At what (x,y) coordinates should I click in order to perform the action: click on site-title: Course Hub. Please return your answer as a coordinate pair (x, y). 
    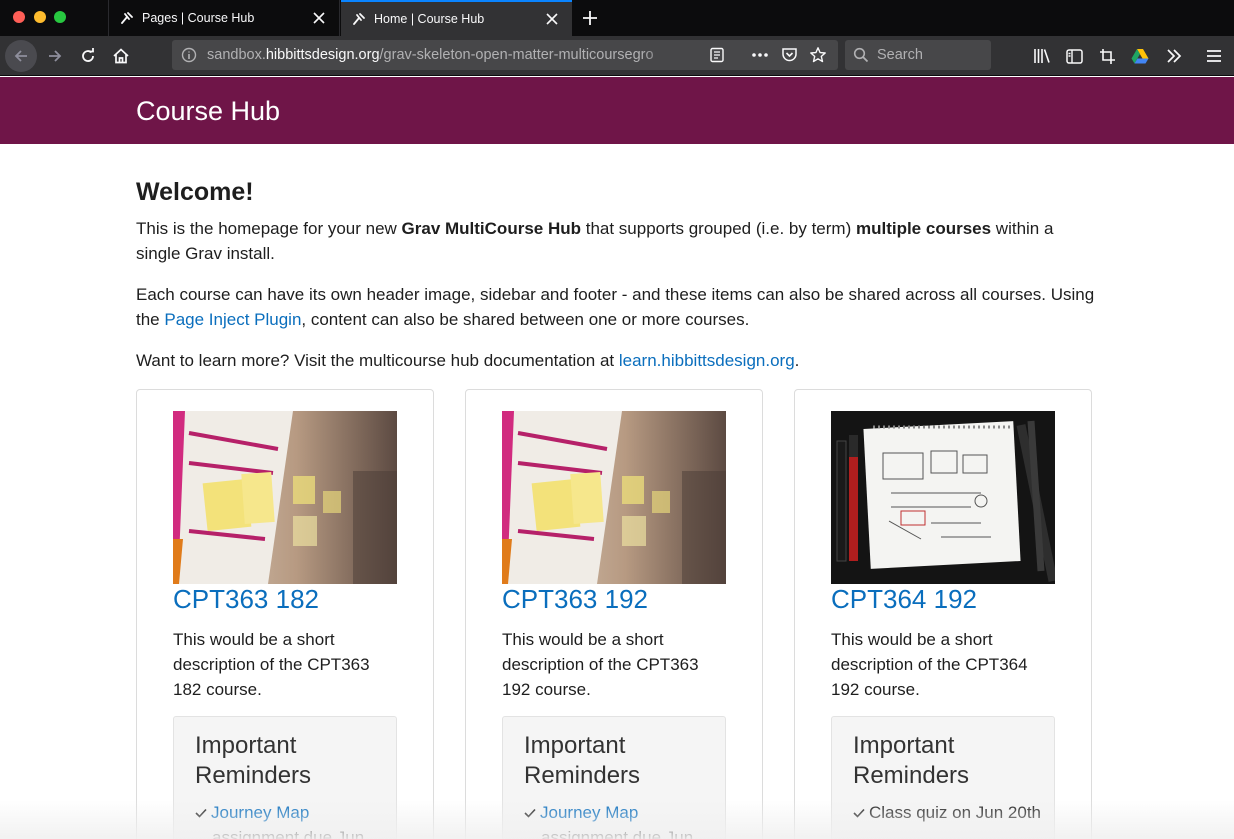
    Looking at the image, I should click on (208, 111).